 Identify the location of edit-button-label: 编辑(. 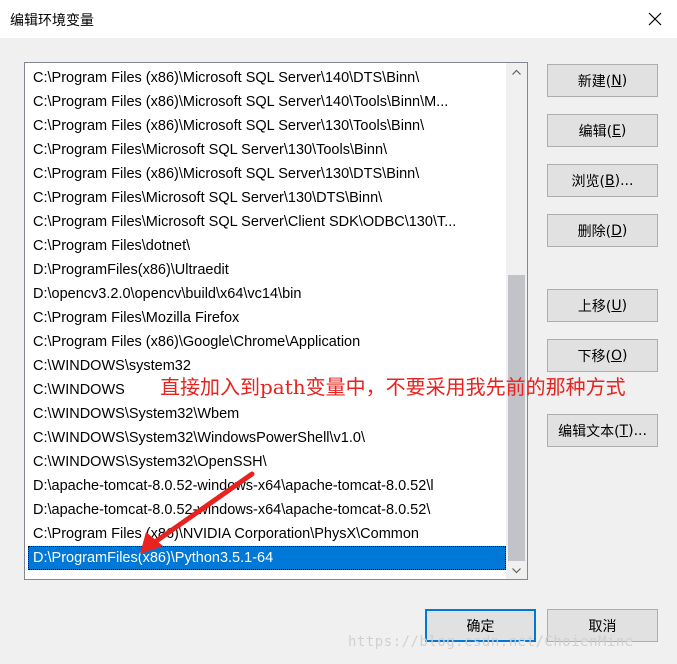
(595, 131).